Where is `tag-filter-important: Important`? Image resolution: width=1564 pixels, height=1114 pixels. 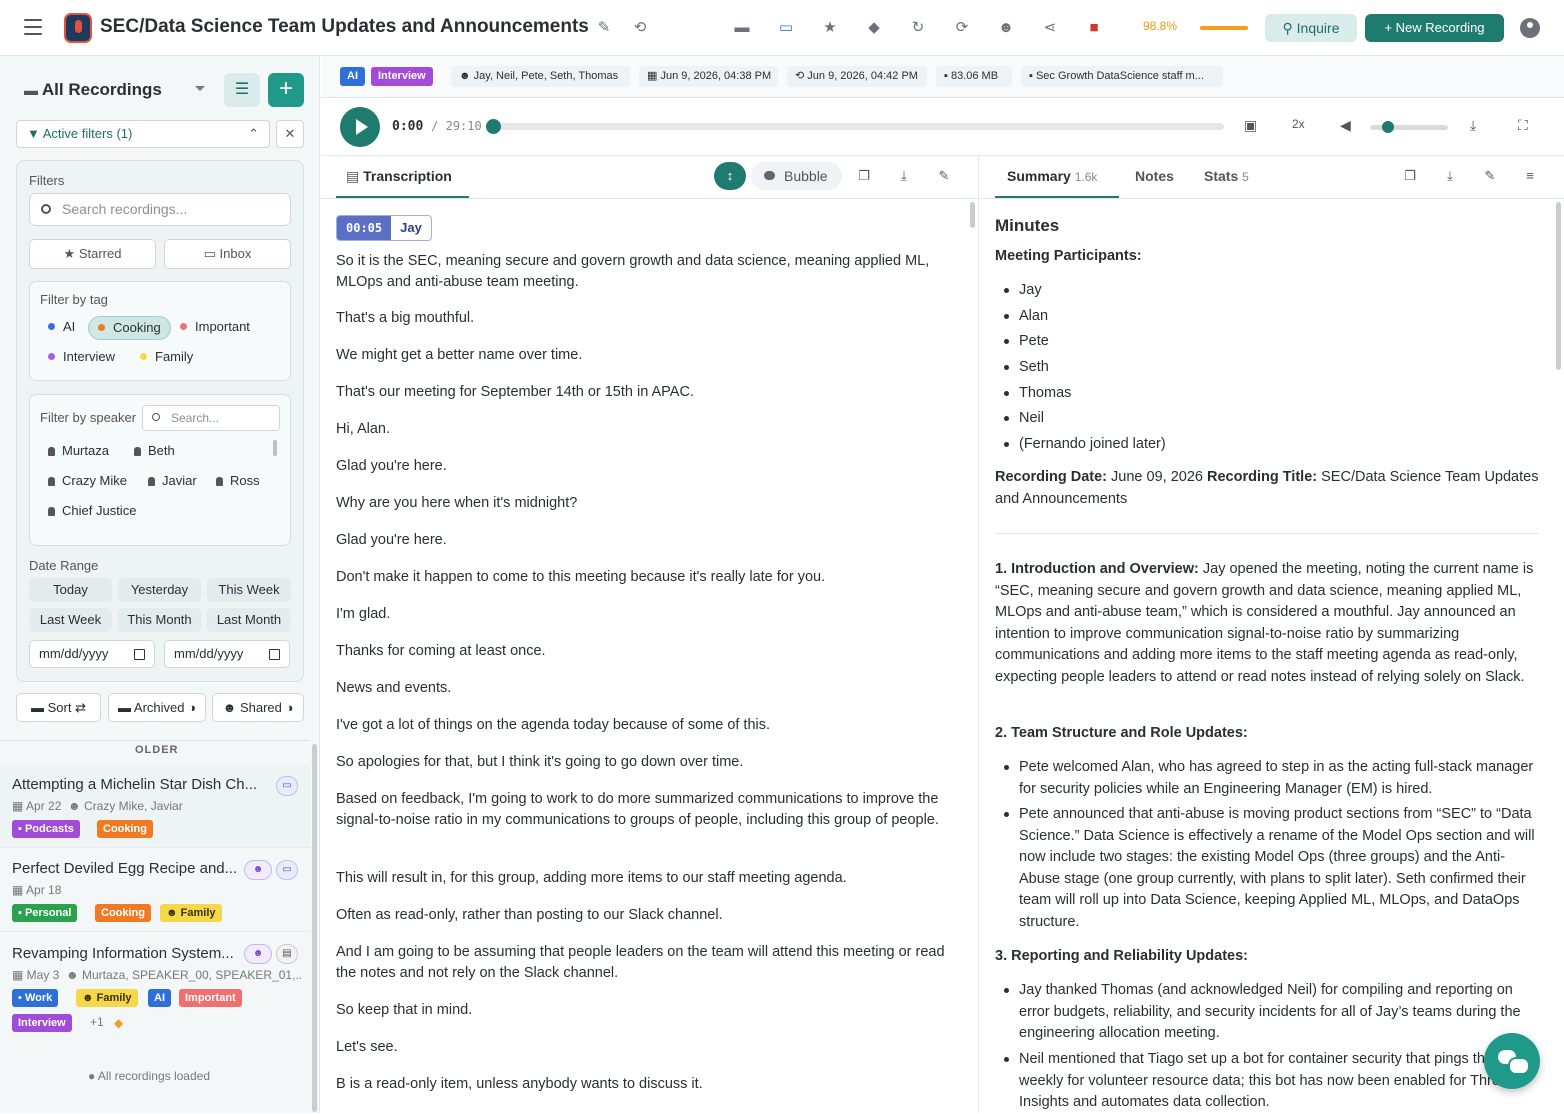
tag-filter-important: Important is located at coordinates (219, 327).